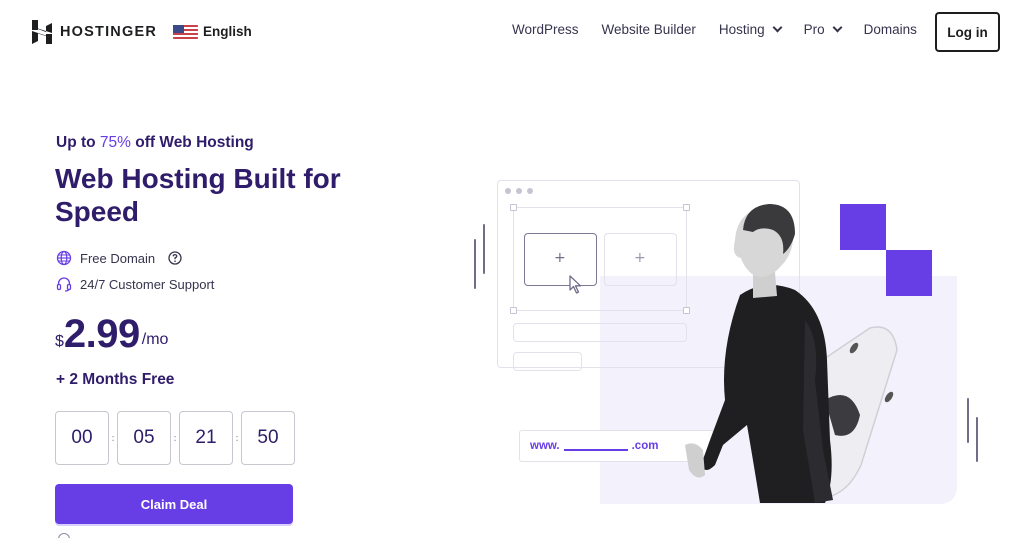  What do you see at coordinates (108, 32) in the screenshot?
I see `logo-text: HOSTINGER` at bounding box center [108, 32].